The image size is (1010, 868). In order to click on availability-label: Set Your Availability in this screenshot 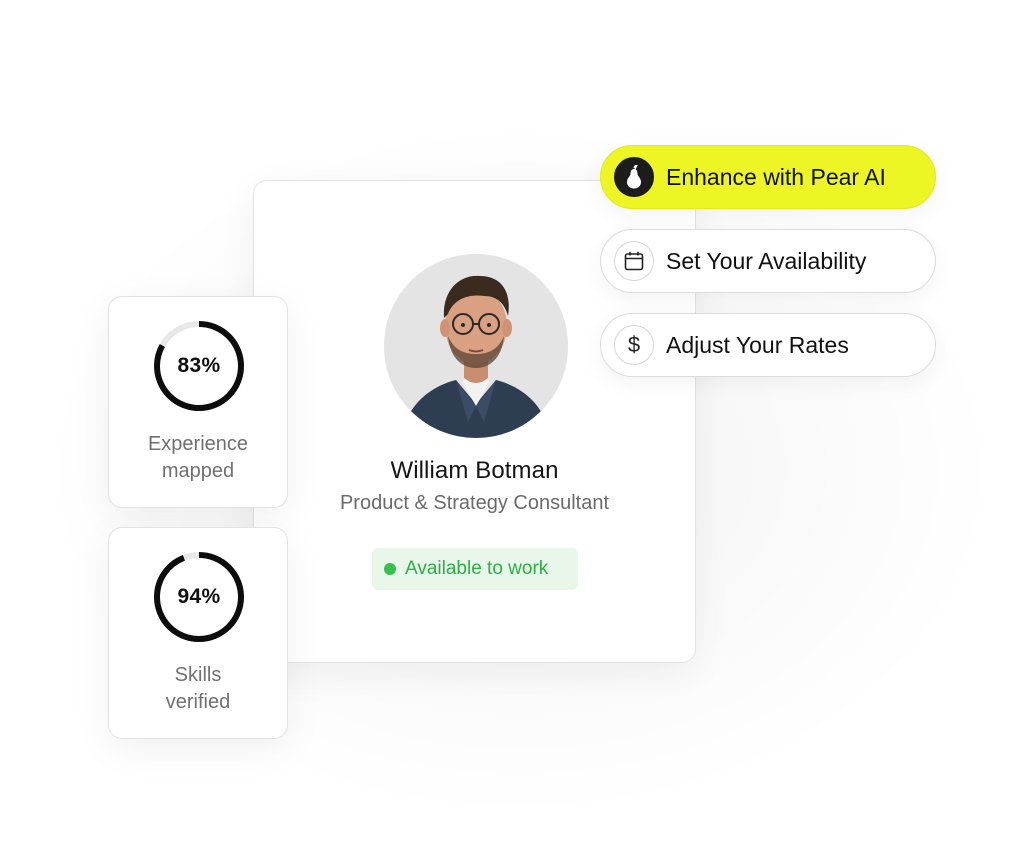, I will do `click(766, 260)`.